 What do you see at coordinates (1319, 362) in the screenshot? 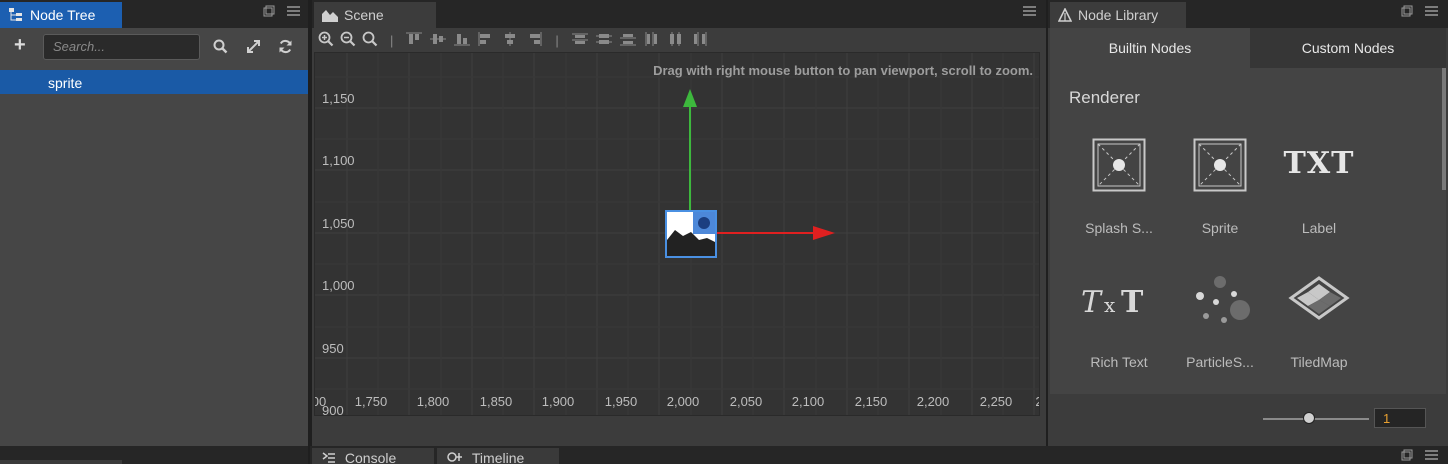
I see `item-label: TiledMap` at bounding box center [1319, 362].